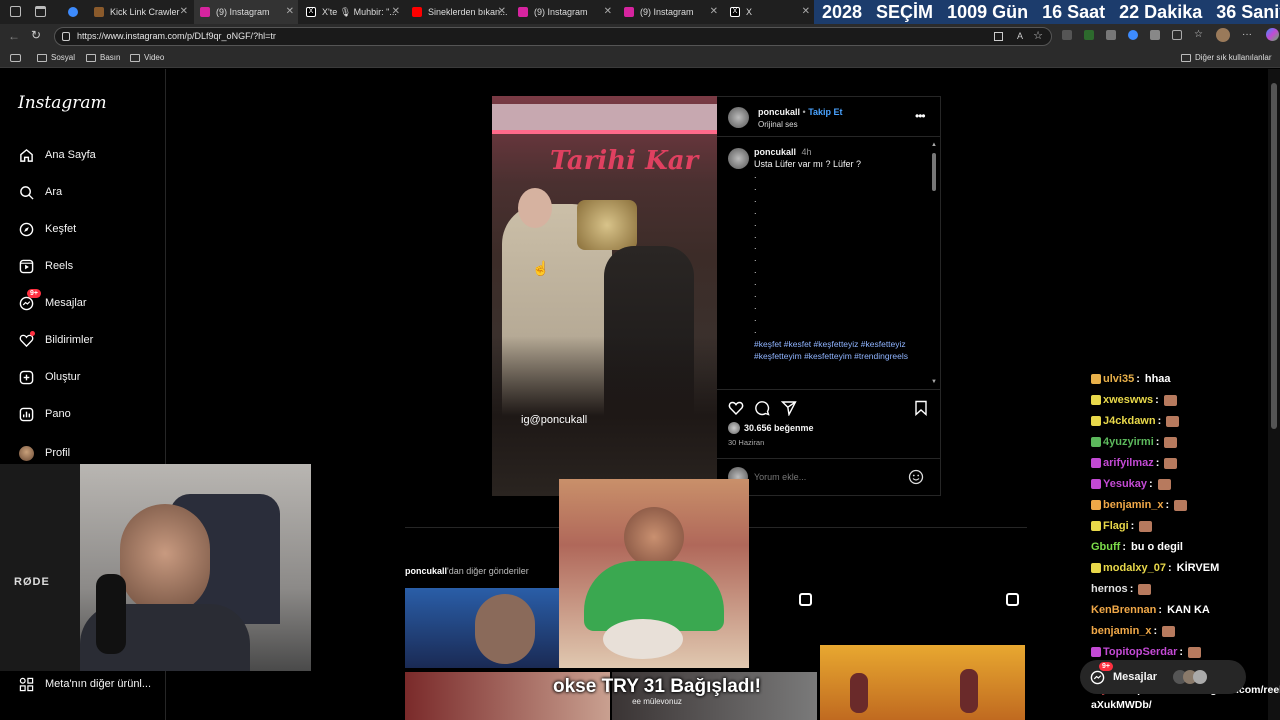 The image size is (1280, 720). Describe the element at coordinates (103, 57) in the screenshot. I see `bookmark-folder-basin: Basın` at that location.